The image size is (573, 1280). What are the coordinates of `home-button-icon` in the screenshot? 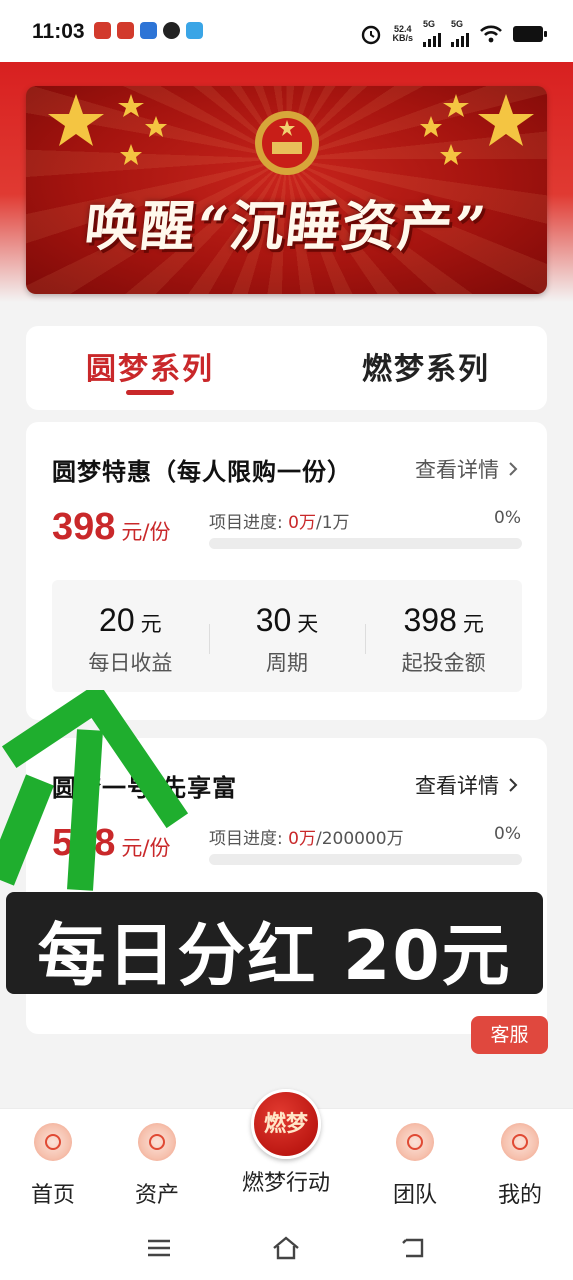 It's located at (286, 1248).